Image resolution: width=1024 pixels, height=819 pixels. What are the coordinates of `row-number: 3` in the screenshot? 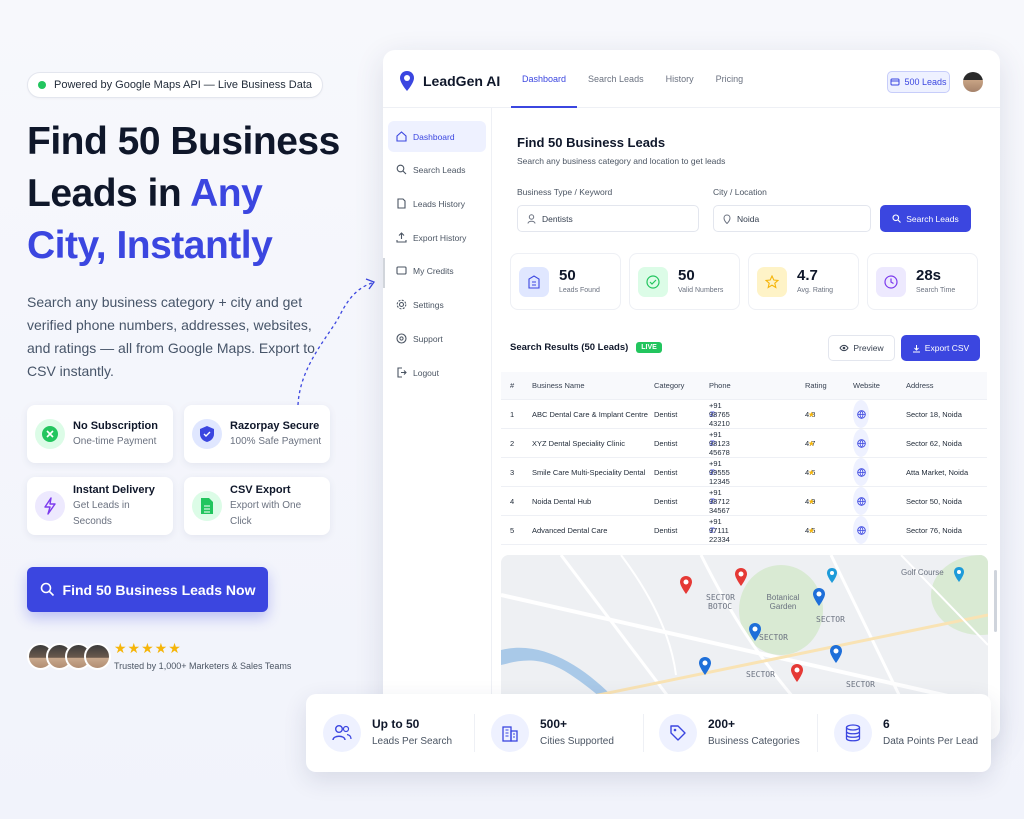 It's located at (512, 472).